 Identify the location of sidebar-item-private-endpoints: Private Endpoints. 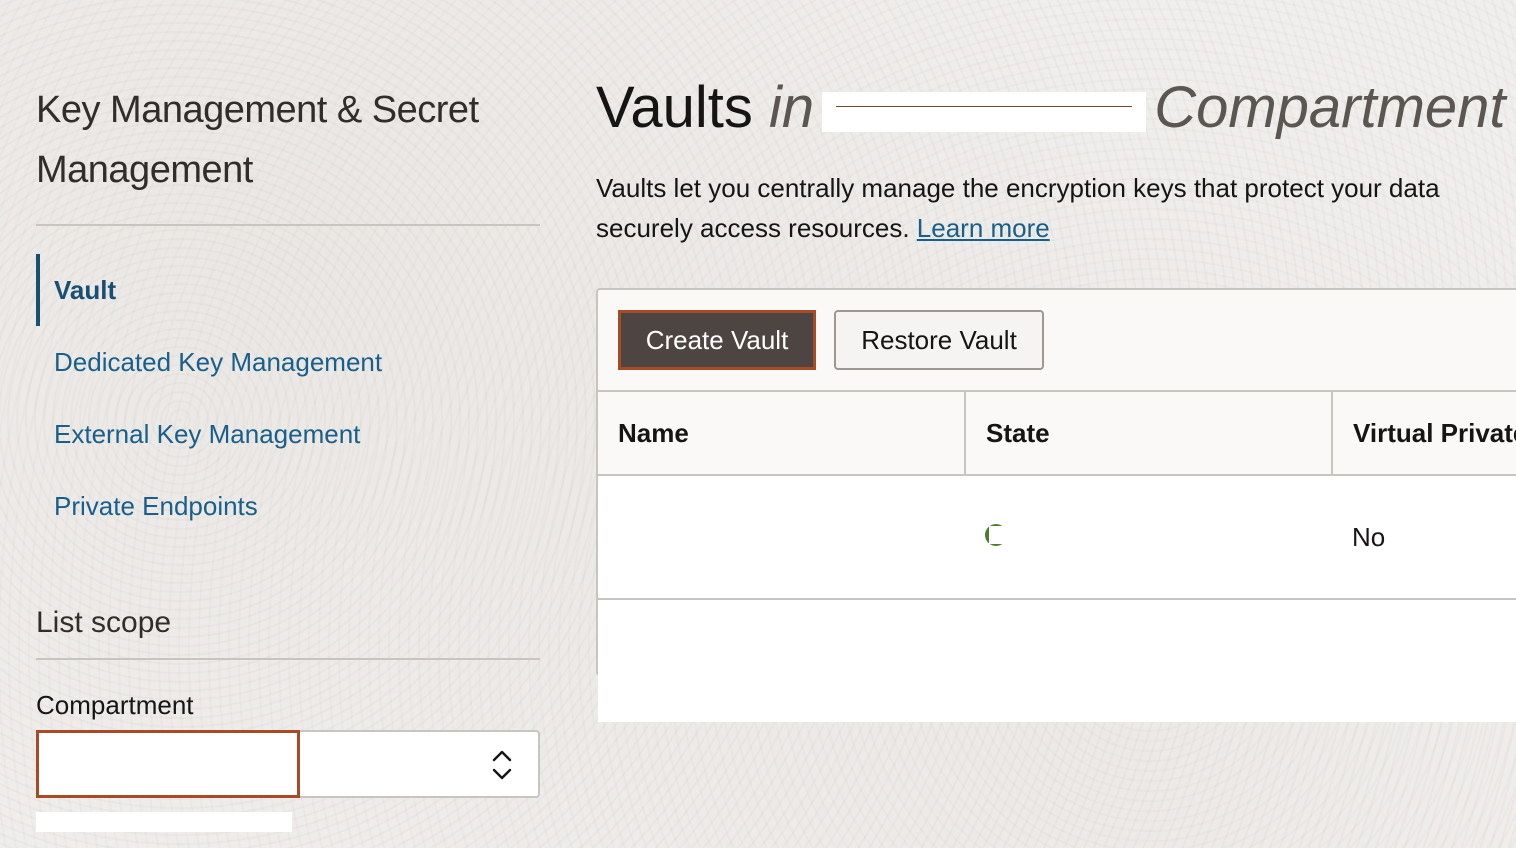
(288, 506).